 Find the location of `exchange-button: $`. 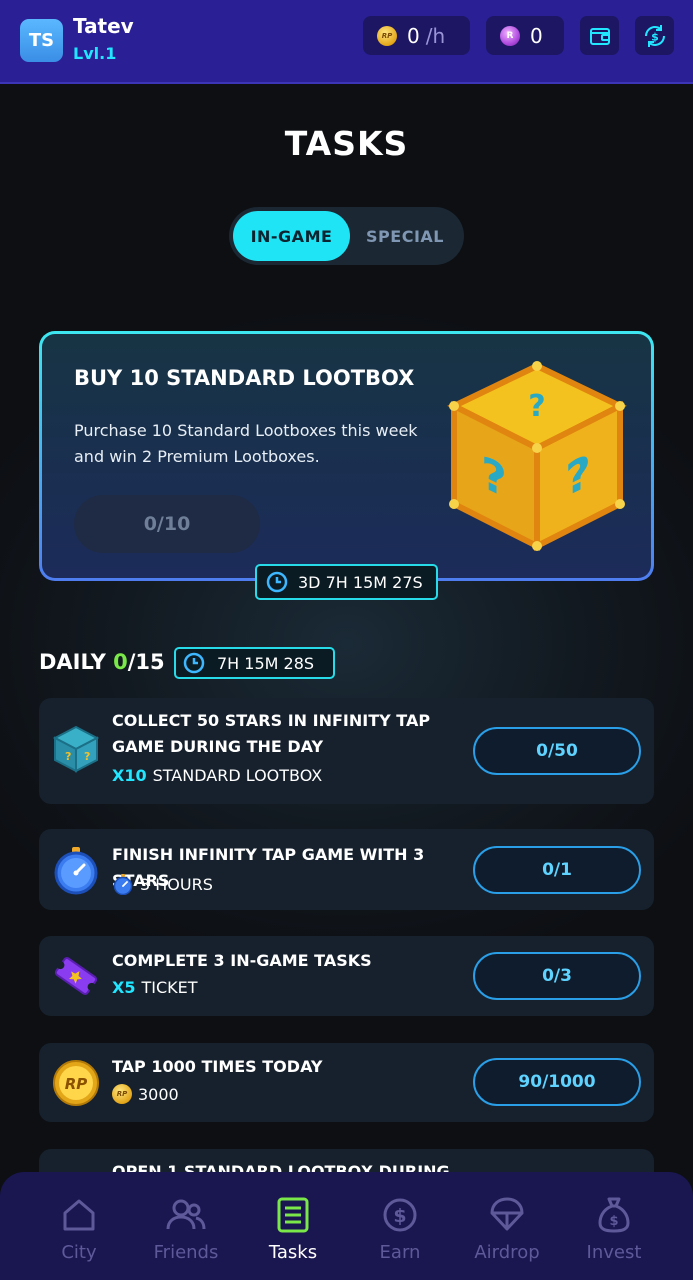

exchange-button: $ is located at coordinates (654, 35).